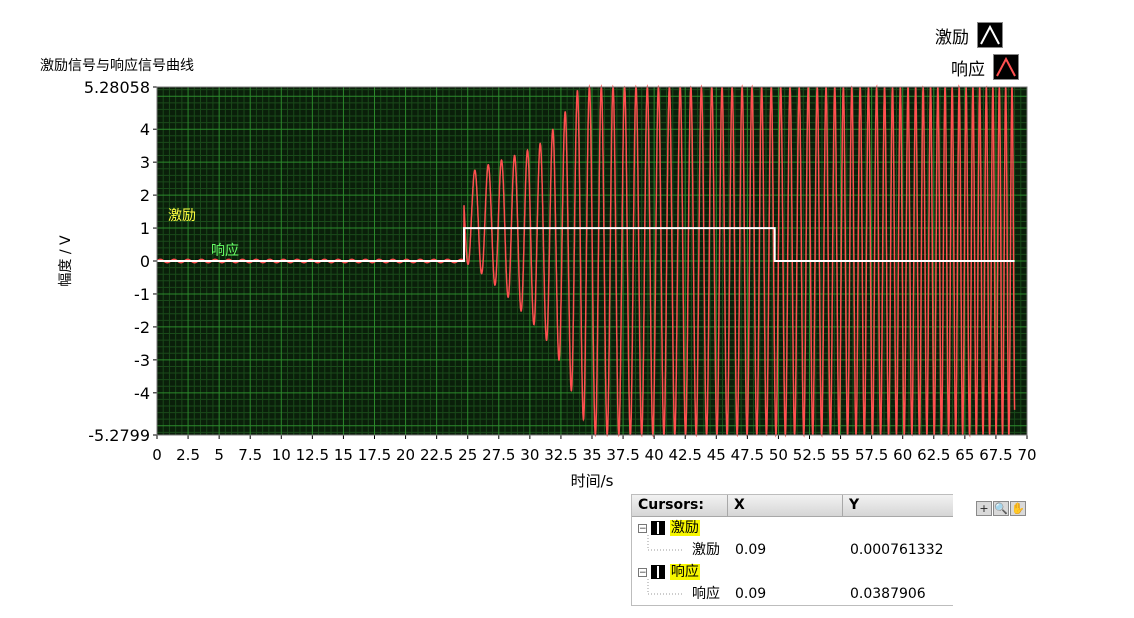  Describe the element at coordinates (1018, 508) in the screenshot. I see `pan-tool-icon: ✋` at that location.